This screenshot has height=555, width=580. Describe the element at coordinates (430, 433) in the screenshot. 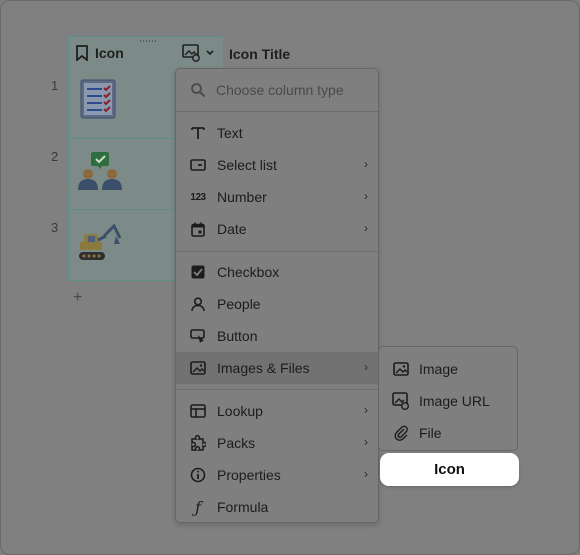

I see `submenu-item-label: File` at that location.